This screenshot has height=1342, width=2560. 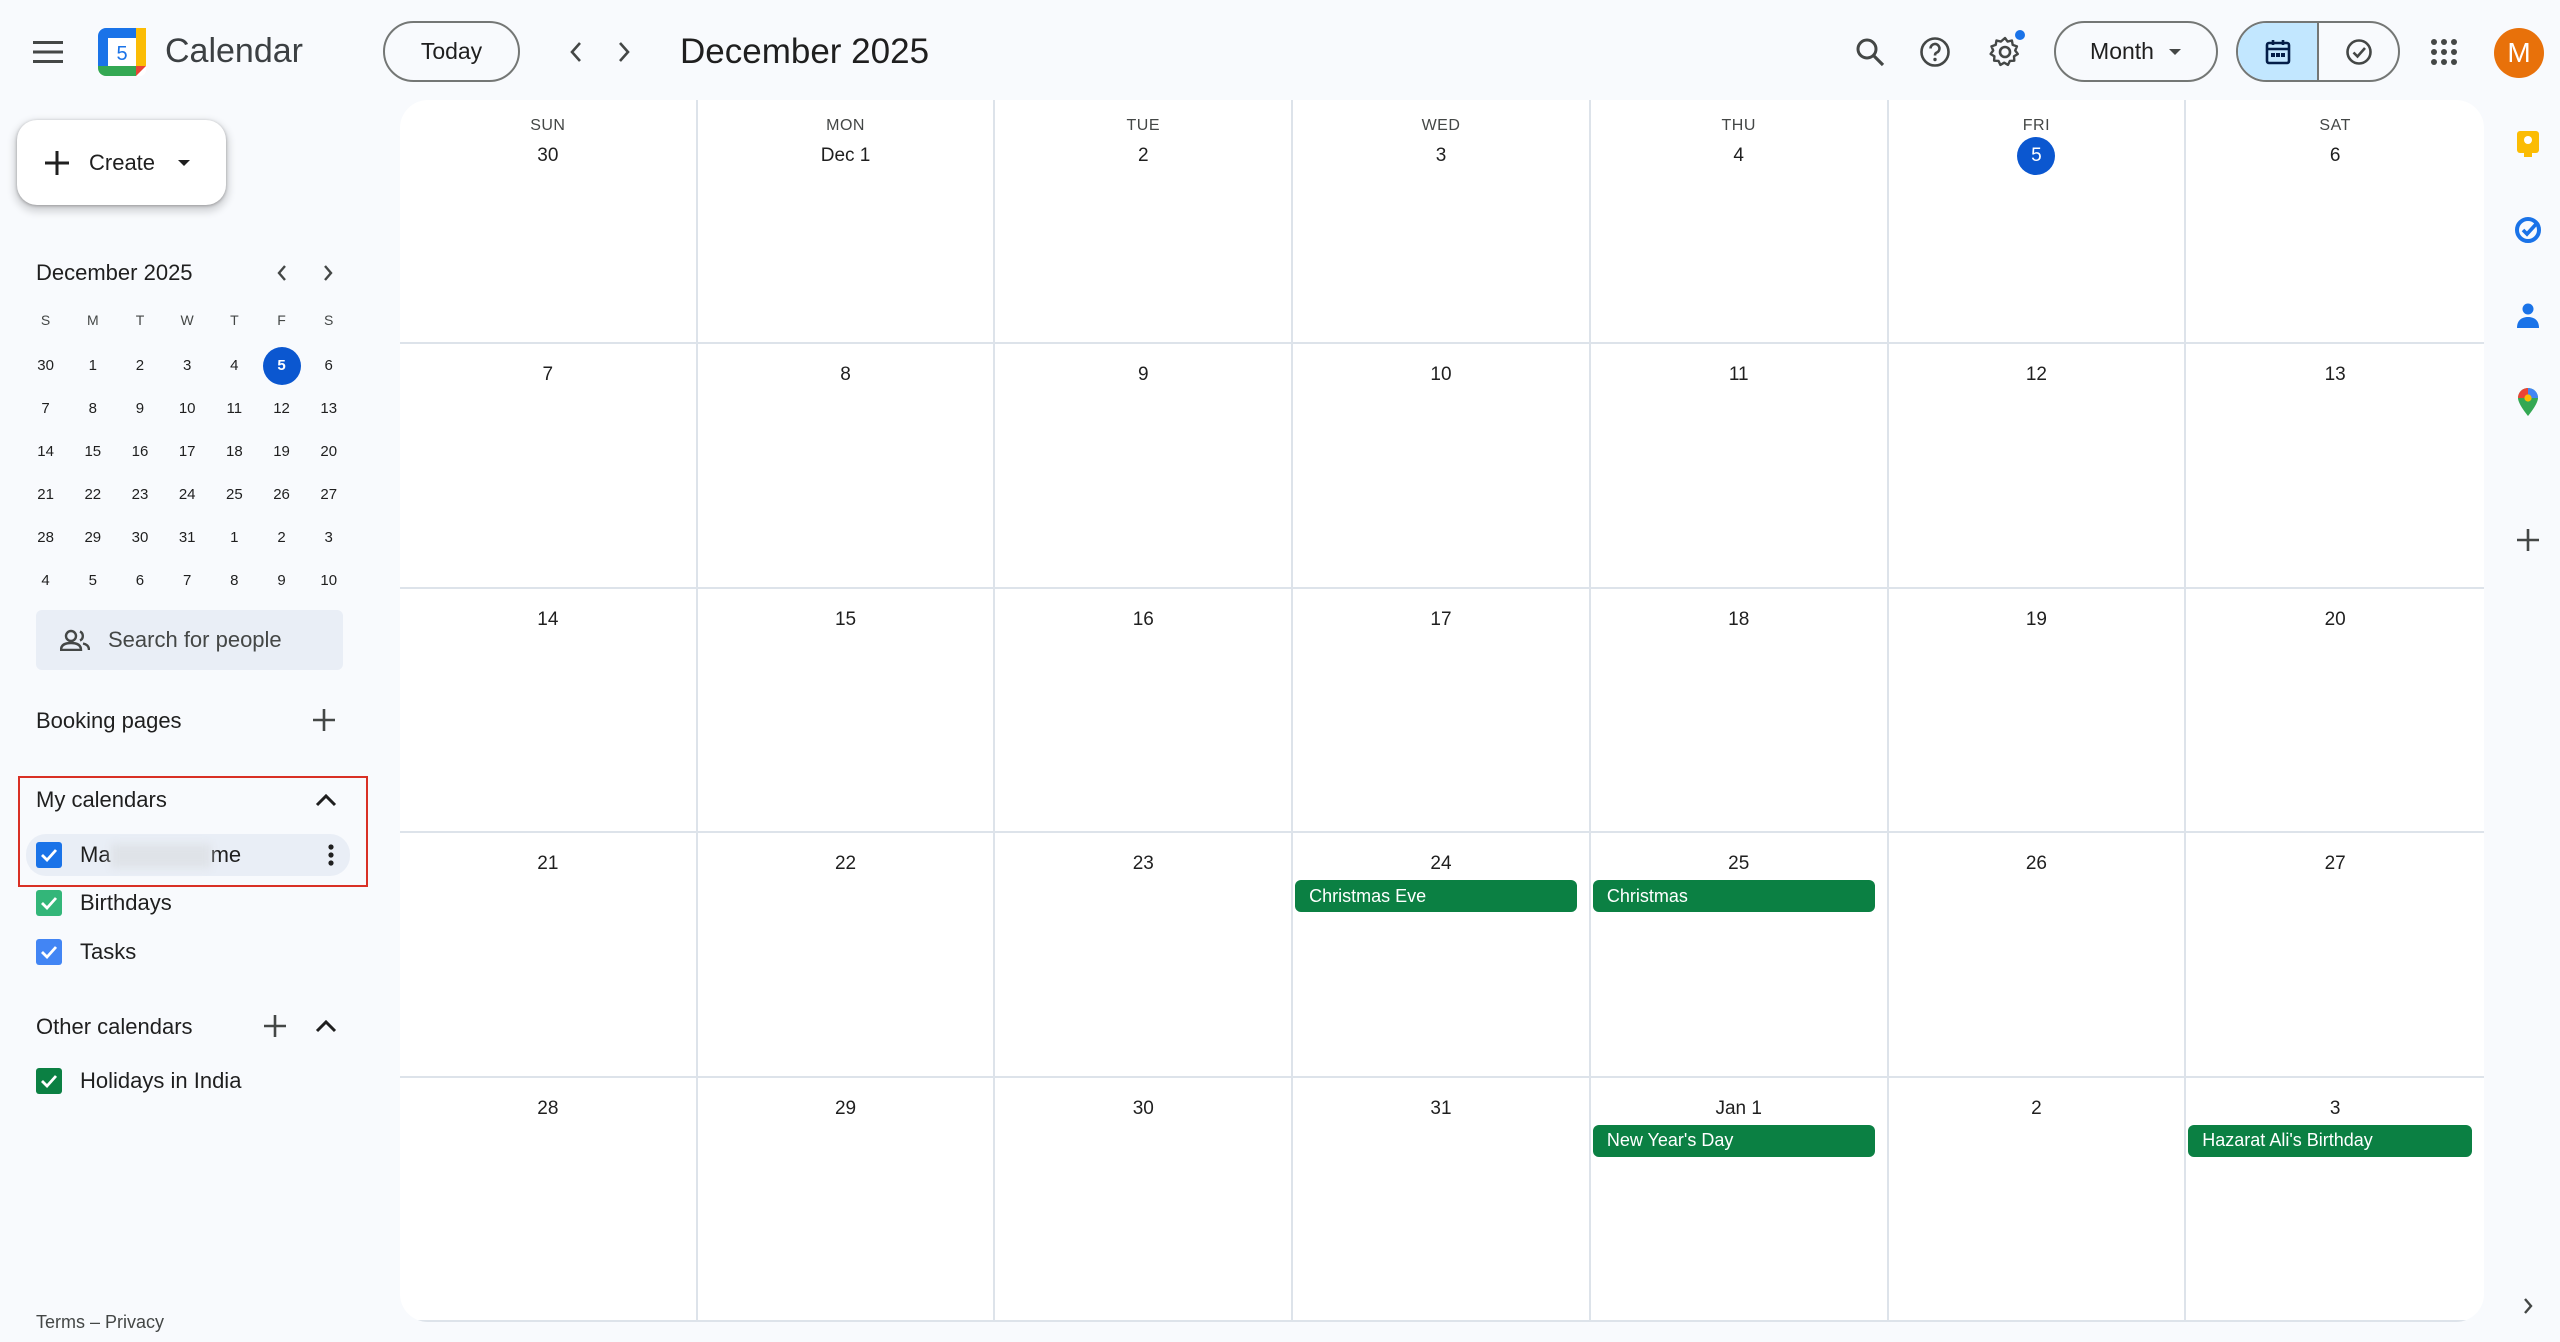 I want to click on create-button: Create, so click(x=121, y=162).